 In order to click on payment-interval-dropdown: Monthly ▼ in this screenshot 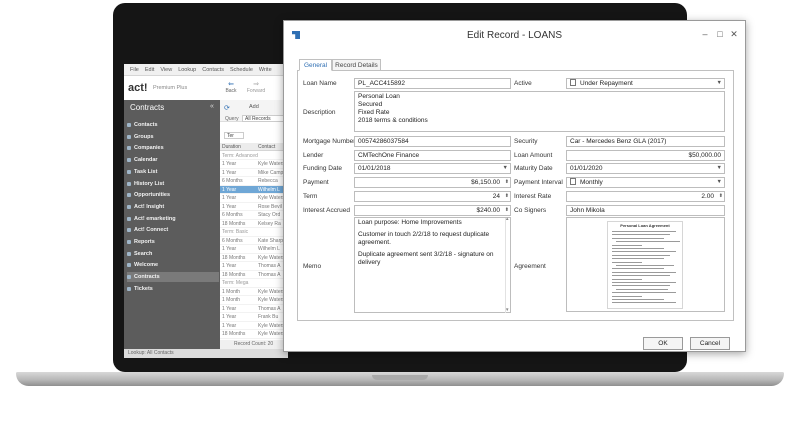, I will do `click(645, 182)`.